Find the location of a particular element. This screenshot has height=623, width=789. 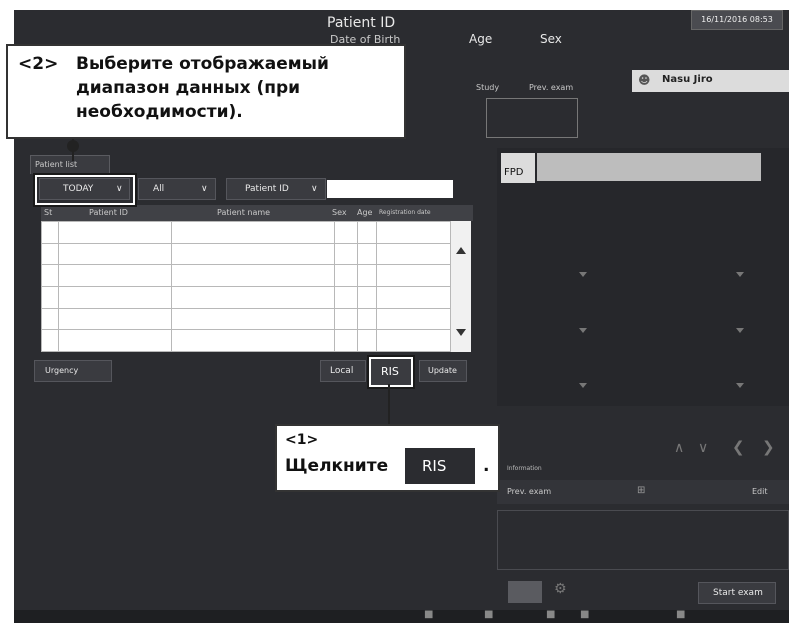

patient-id-label: Patient ID is located at coordinates (361, 23).